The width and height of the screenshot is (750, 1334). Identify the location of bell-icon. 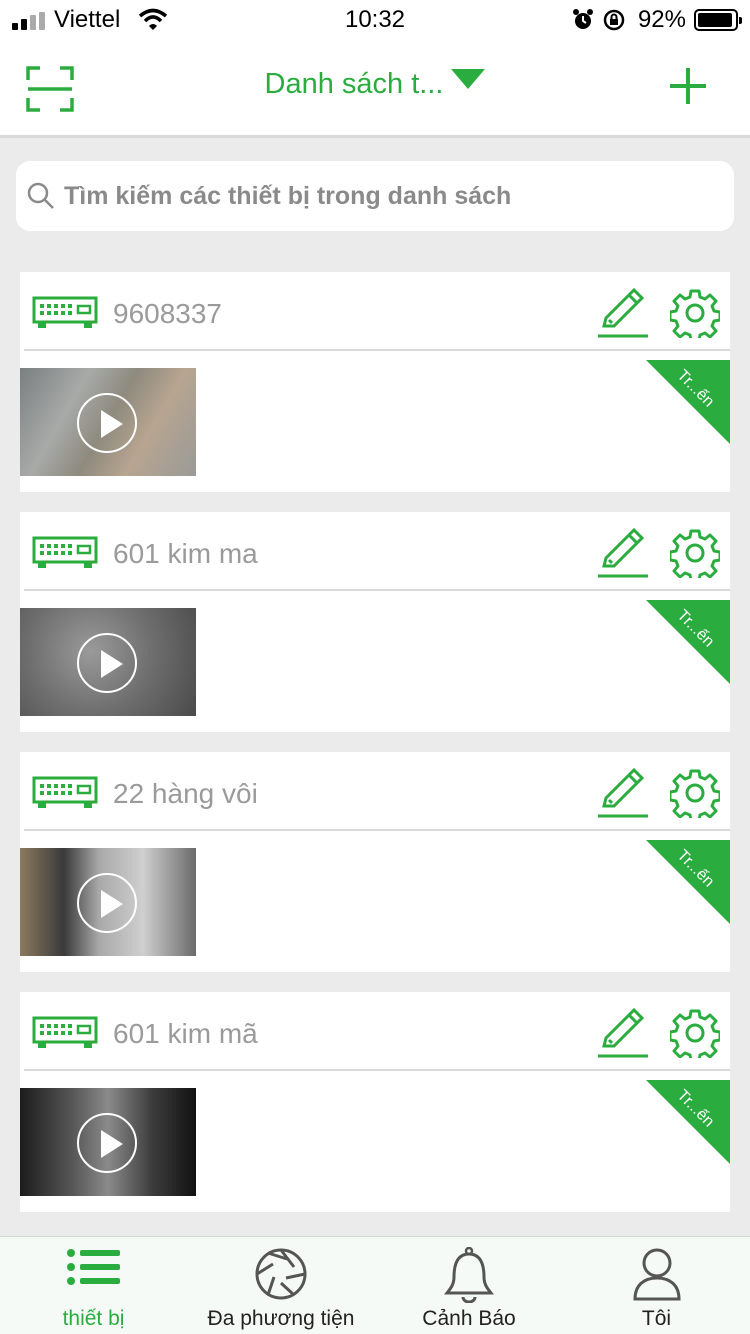
(469, 1275).